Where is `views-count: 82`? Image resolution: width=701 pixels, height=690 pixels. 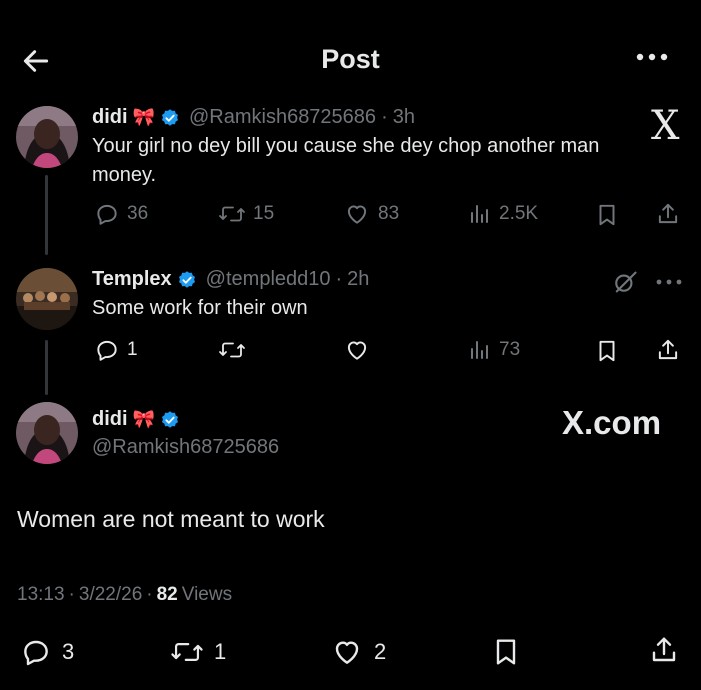 views-count: 82 is located at coordinates (167, 594).